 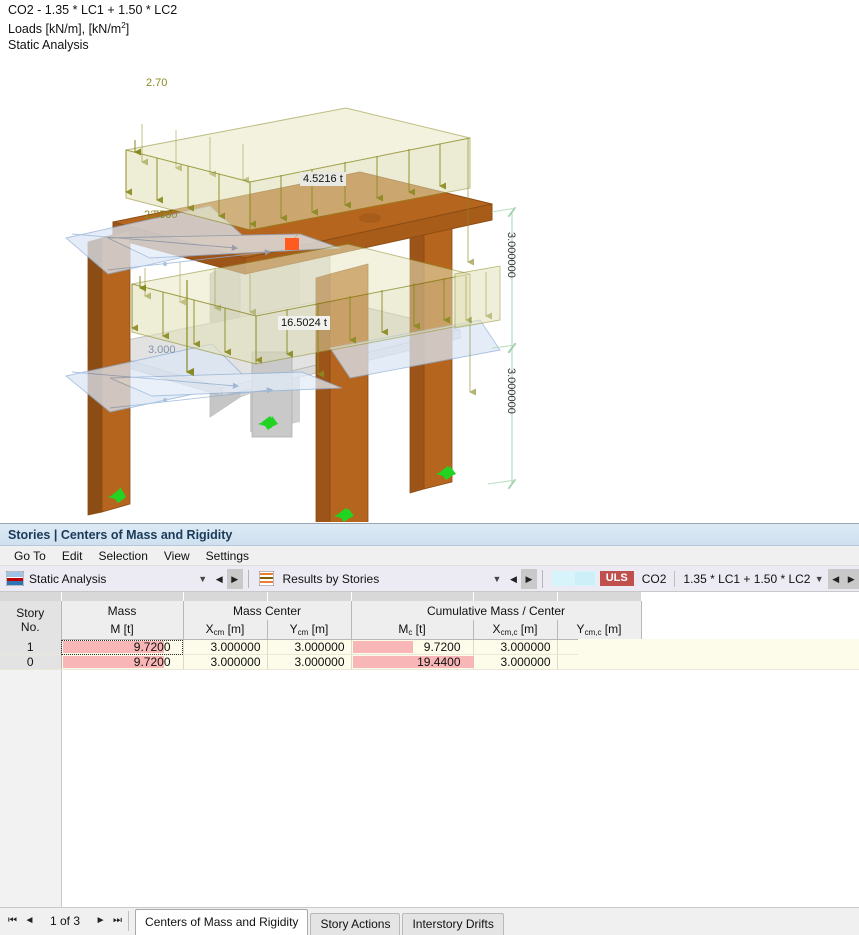 What do you see at coordinates (429, 535) in the screenshot?
I see `panel-title: Stories | Centers of Mass and Rigidity` at bounding box center [429, 535].